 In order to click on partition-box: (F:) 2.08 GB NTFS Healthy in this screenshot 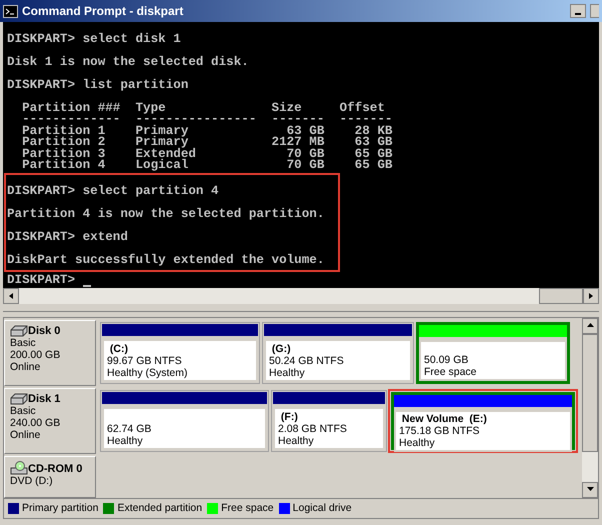, I will do `click(329, 428)`.